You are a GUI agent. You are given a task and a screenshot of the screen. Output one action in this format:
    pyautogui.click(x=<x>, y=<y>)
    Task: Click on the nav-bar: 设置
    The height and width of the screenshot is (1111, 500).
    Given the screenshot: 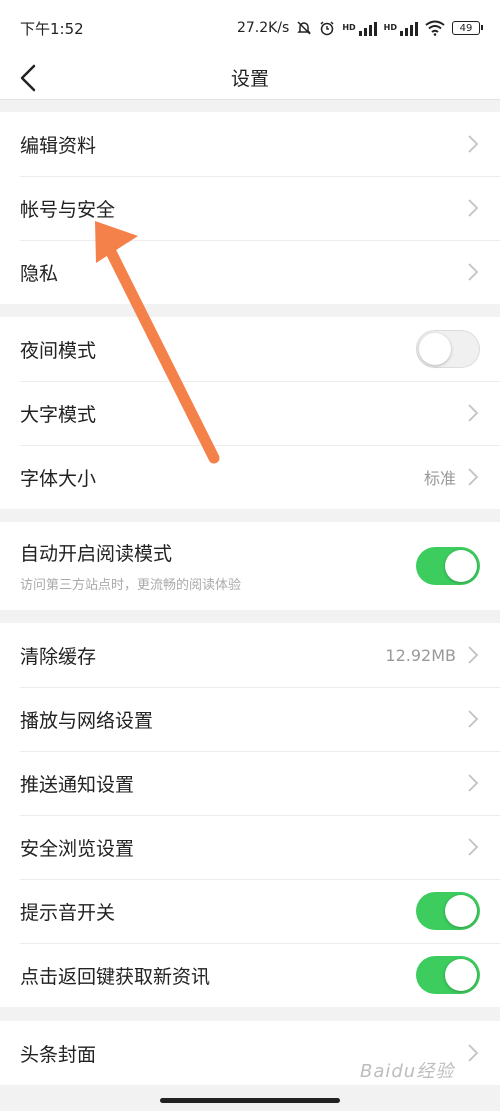 What is the action you would take?
    pyautogui.click(x=250, y=78)
    